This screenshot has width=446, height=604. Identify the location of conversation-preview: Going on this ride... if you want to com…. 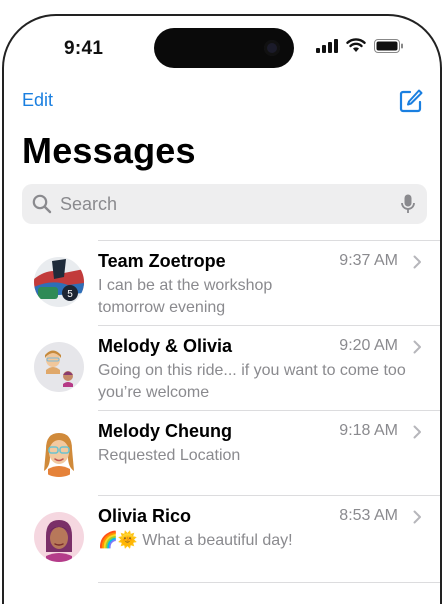
(252, 381).